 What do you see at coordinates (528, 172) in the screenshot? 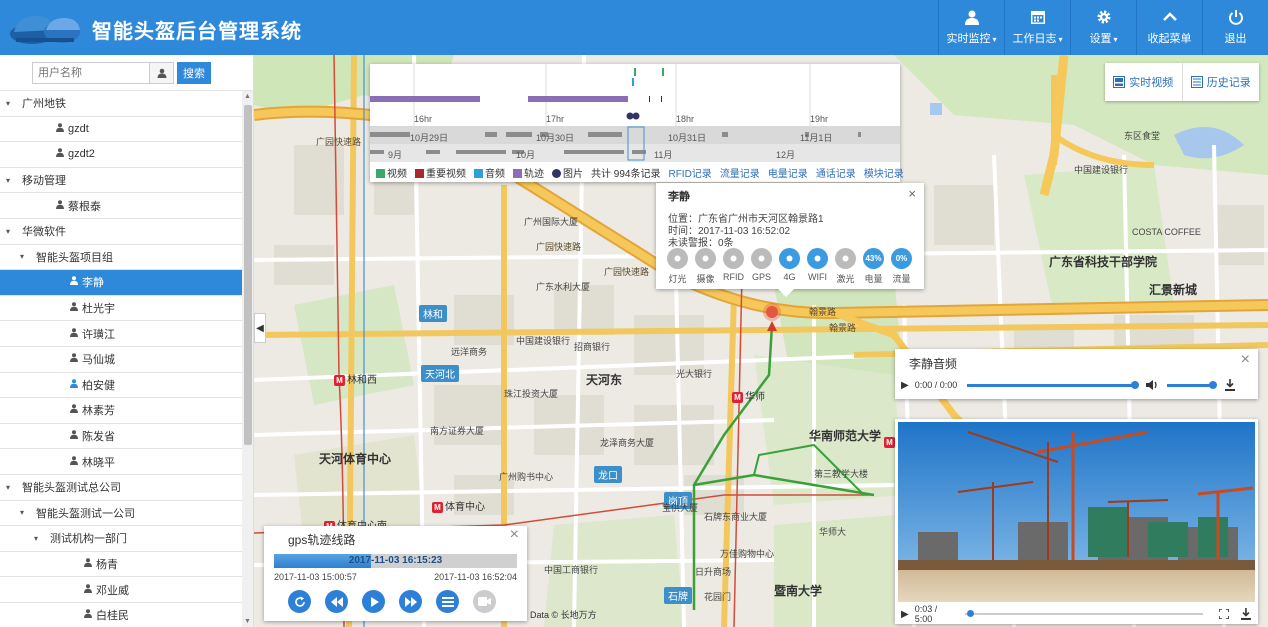
I see `legend-track: 轨迹` at bounding box center [528, 172].